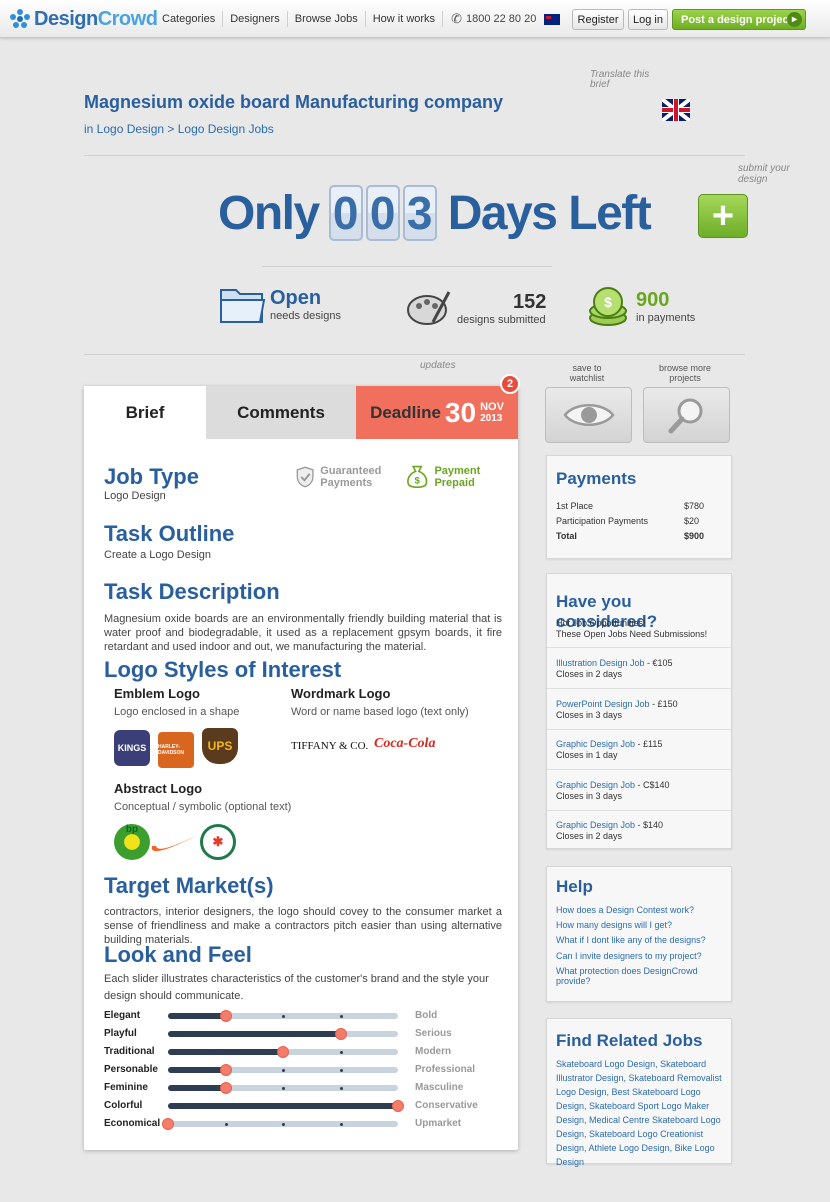 The width and height of the screenshot is (830, 1202). What do you see at coordinates (653, 299) in the screenshot?
I see `payments-value: 900` at bounding box center [653, 299].